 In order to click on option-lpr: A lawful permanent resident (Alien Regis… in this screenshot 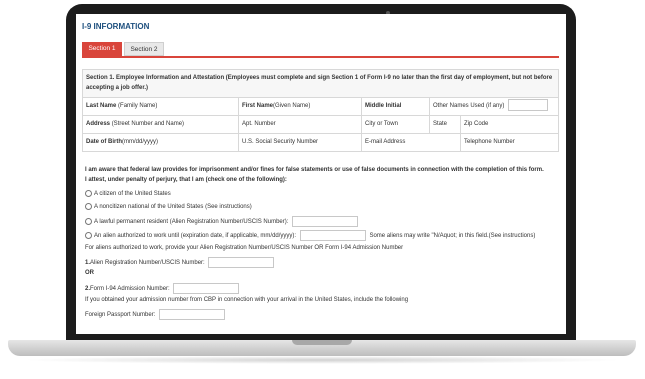, I will do `click(222, 221)`.